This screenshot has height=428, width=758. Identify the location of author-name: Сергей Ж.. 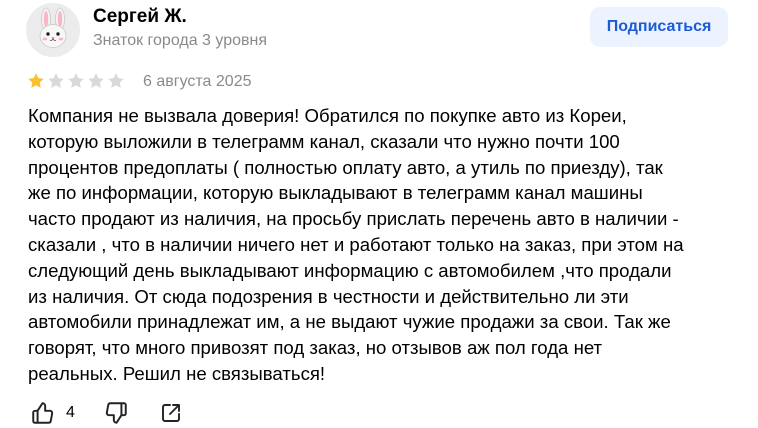
(140, 17).